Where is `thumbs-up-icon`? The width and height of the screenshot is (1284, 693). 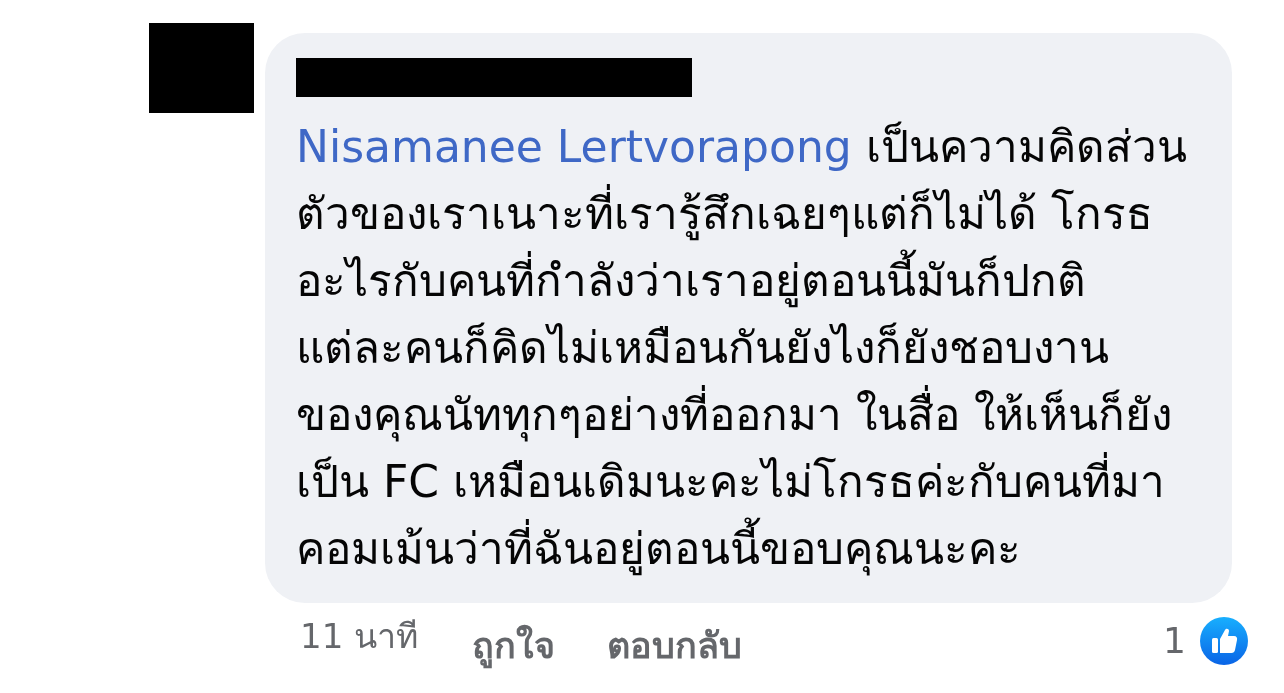
thumbs-up-icon is located at coordinates (1224, 641).